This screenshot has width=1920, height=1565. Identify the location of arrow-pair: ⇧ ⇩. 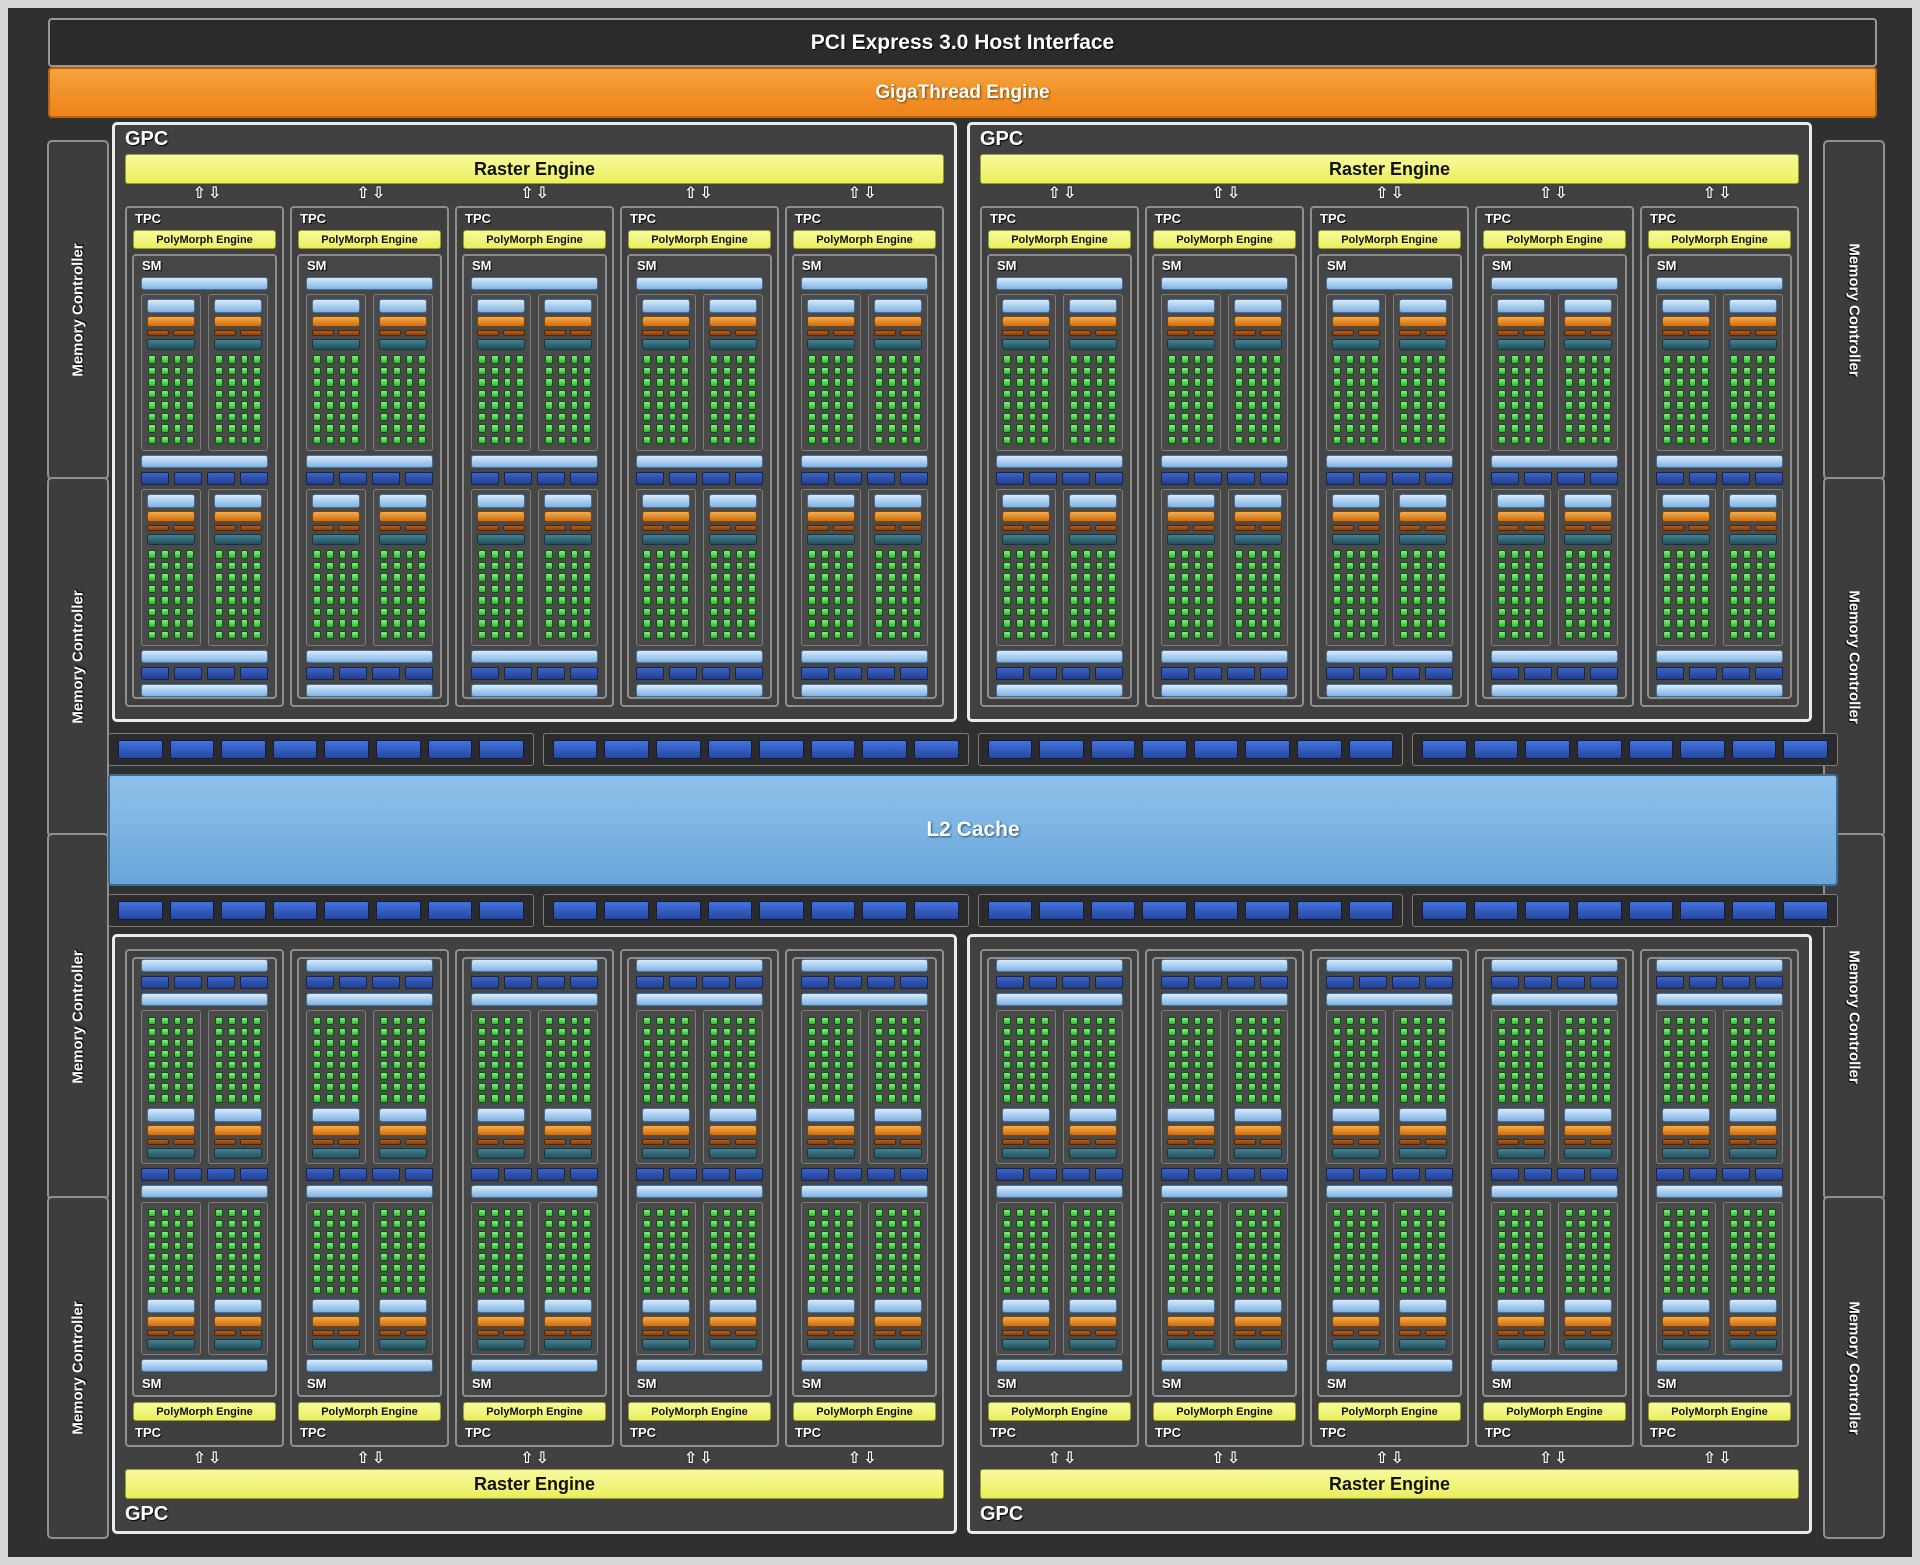
(1717, 1459).